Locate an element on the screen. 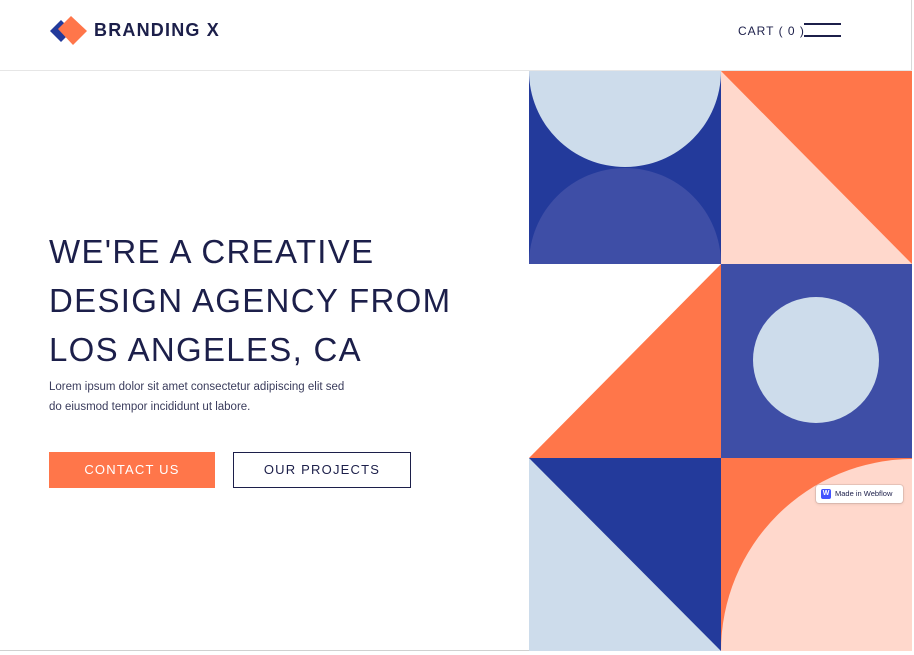 This screenshot has width=914, height=655. made-in-webflow-badge: W Made in Webflow is located at coordinates (859, 494).